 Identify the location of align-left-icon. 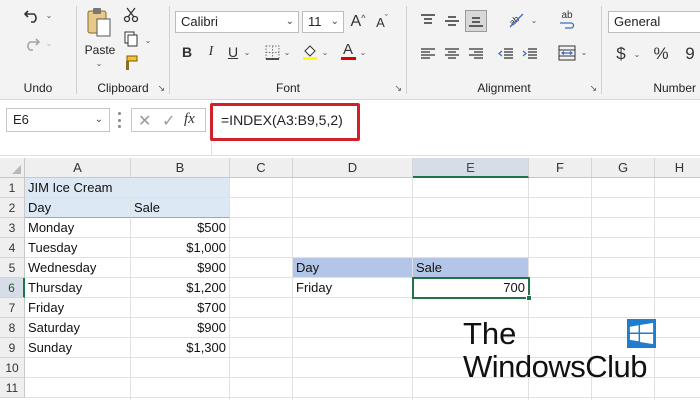
(428, 54).